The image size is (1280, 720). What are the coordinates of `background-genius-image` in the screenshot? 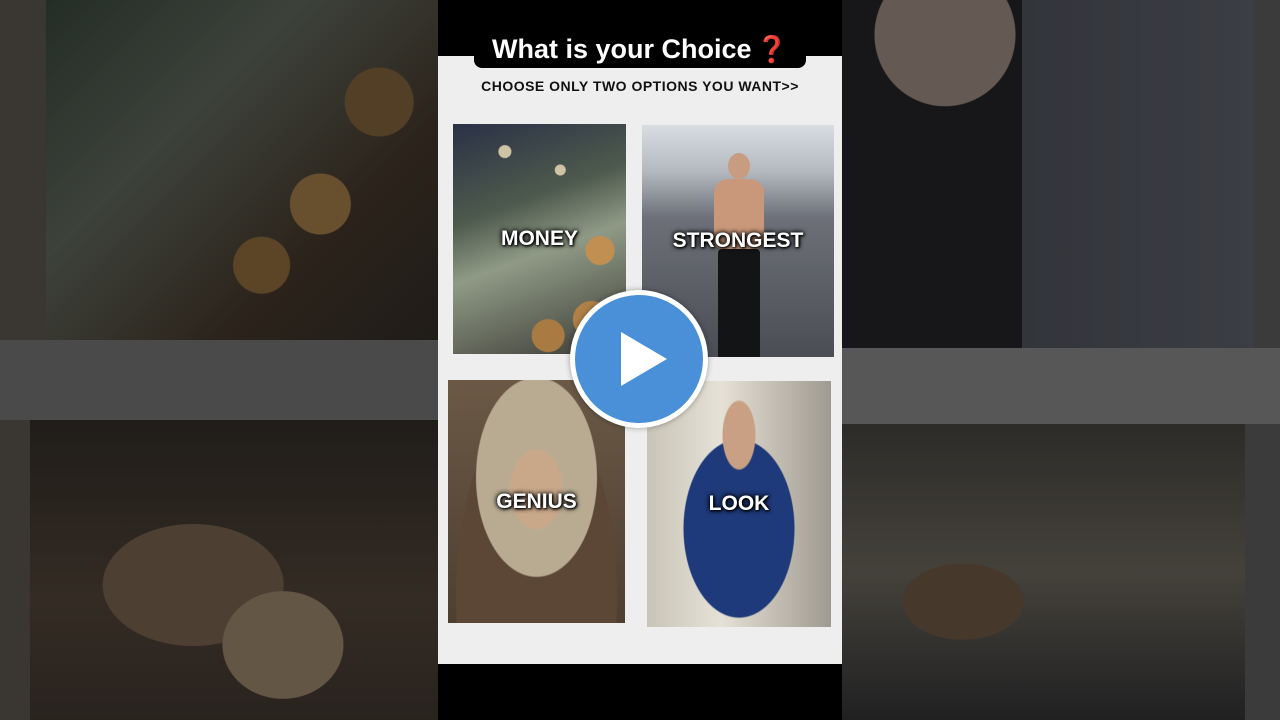 It's located at (234, 570).